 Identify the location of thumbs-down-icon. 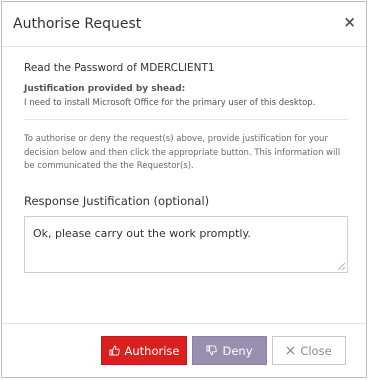
(212, 350).